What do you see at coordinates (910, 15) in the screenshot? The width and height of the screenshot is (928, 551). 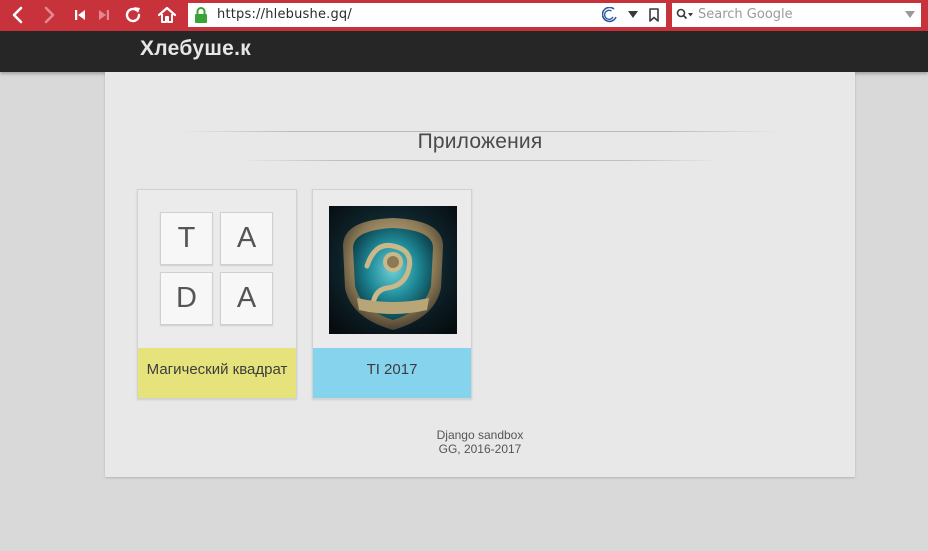 I see `search-dropdown-icon` at bounding box center [910, 15].